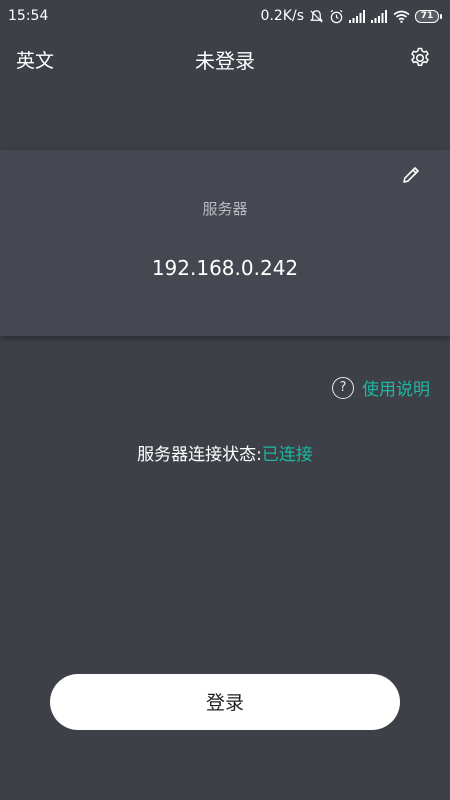 Image resolution: width=450 pixels, height=800 pixels. Describe the element at coordinates (401, 16) in the screenshot. I see `wifi-icon` at that location.